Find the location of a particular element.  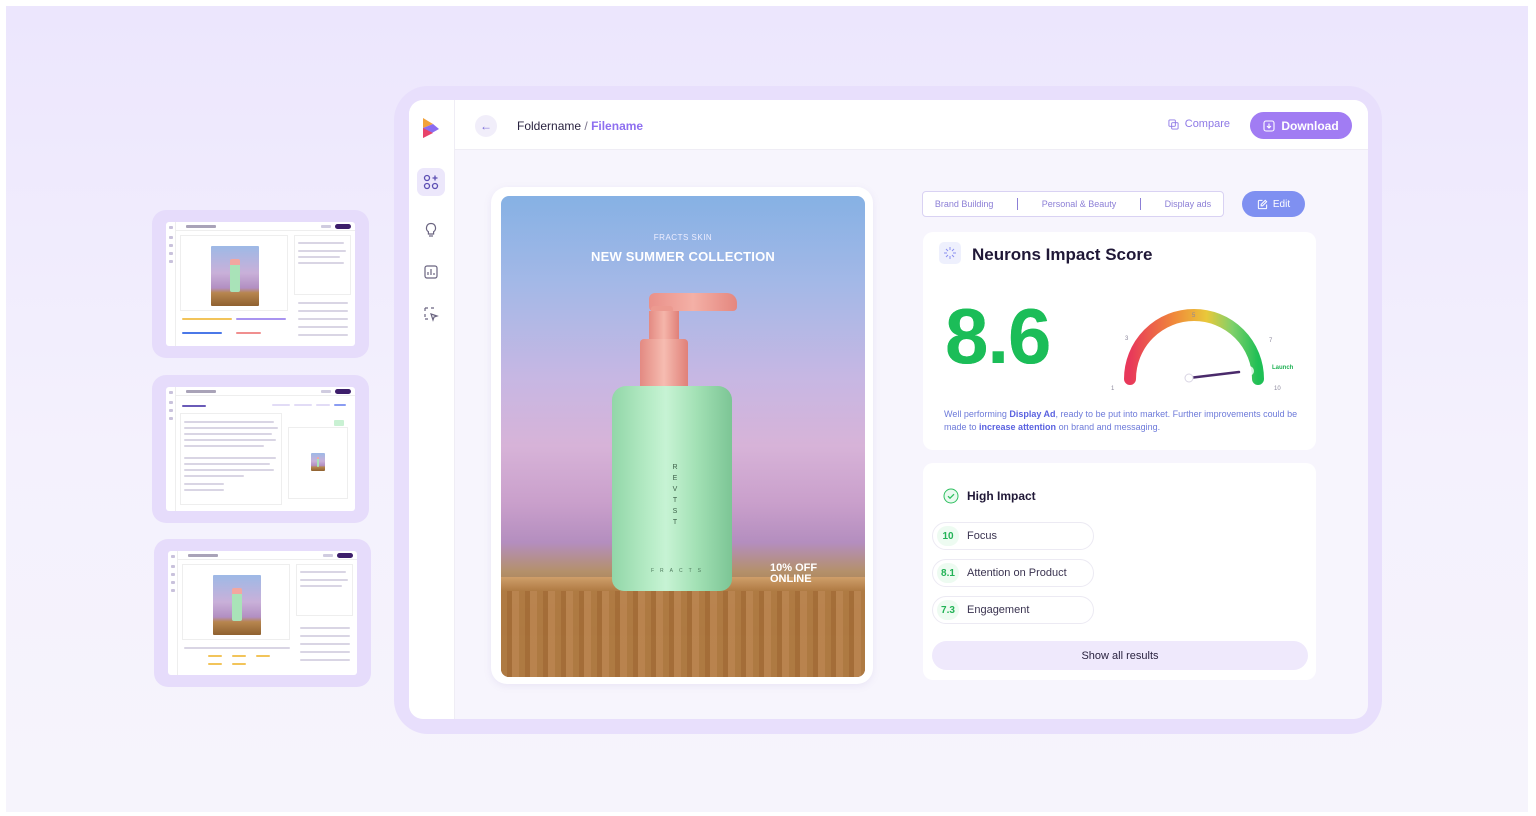

thumbnail-3-preview is located at coordinates (262, 613).